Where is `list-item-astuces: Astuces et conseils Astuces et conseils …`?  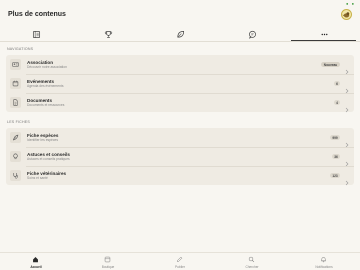
list-item-astuces: Astuces et conseils Astuces et conseils … is located at coordinates (180, 156).